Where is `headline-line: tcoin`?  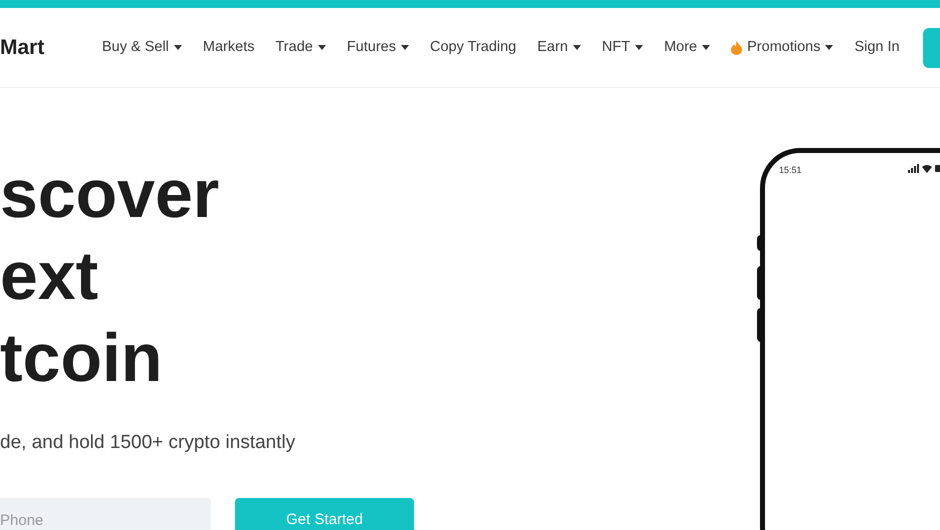
headline-line: tcoin is located at coordinates (81, 358).